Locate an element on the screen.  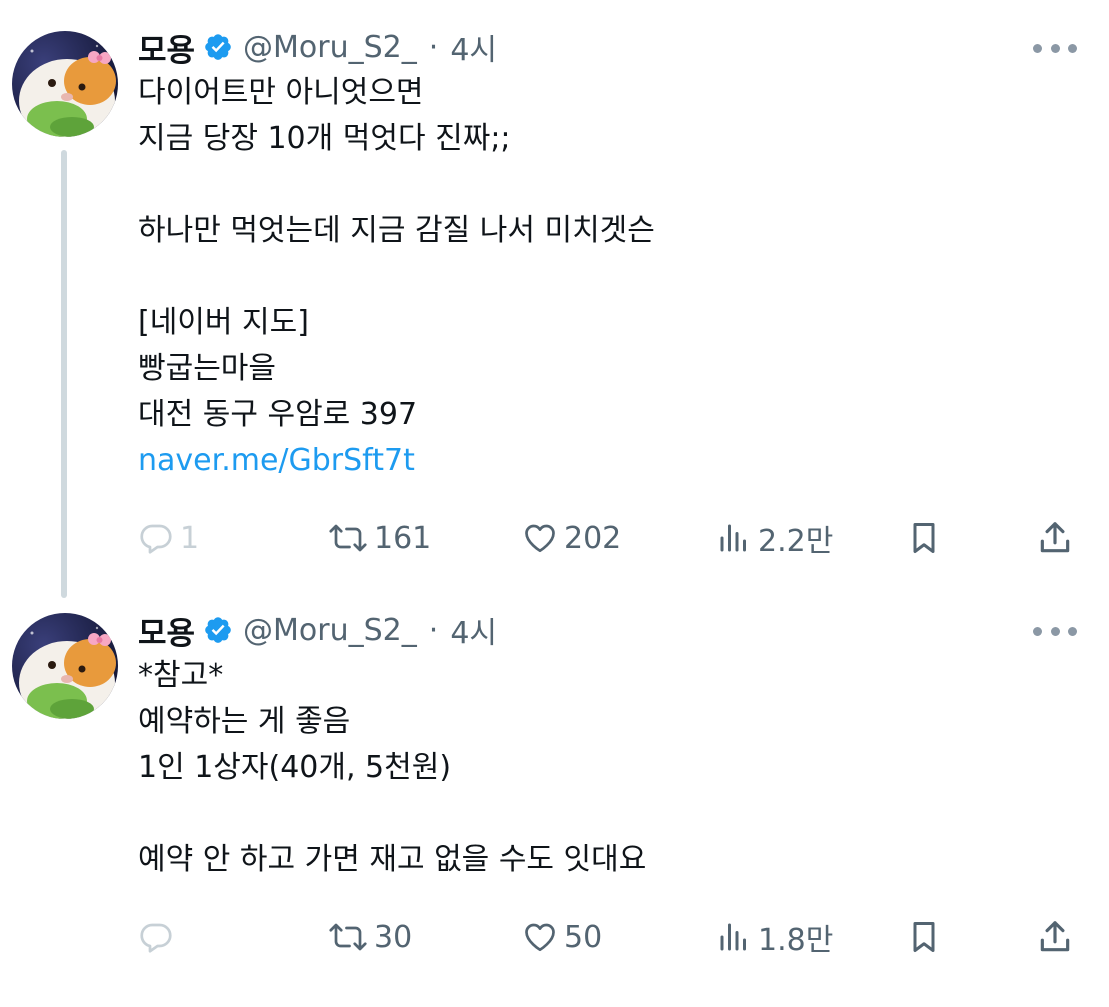
views-button: 2.2만 is located at coordinates (774, 538).